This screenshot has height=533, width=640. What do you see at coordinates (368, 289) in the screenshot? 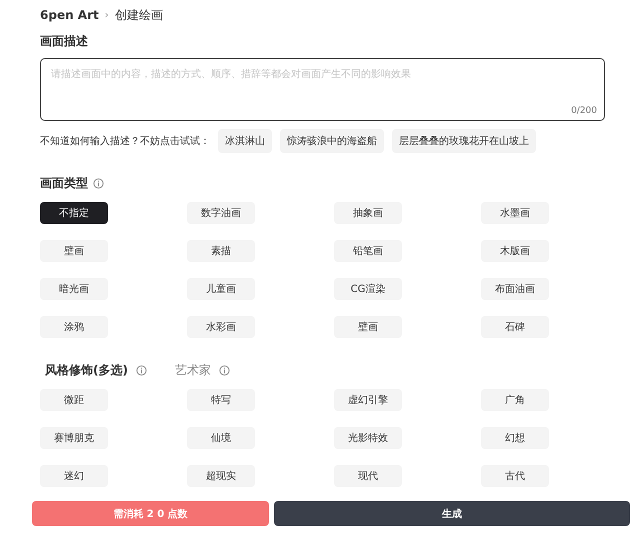
I see `type-option: CG渲染` at bounding box center [368, 289].